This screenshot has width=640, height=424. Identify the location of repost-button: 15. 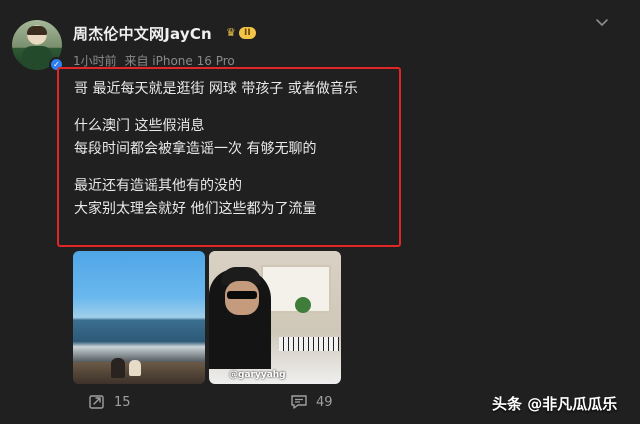
(109, 402).